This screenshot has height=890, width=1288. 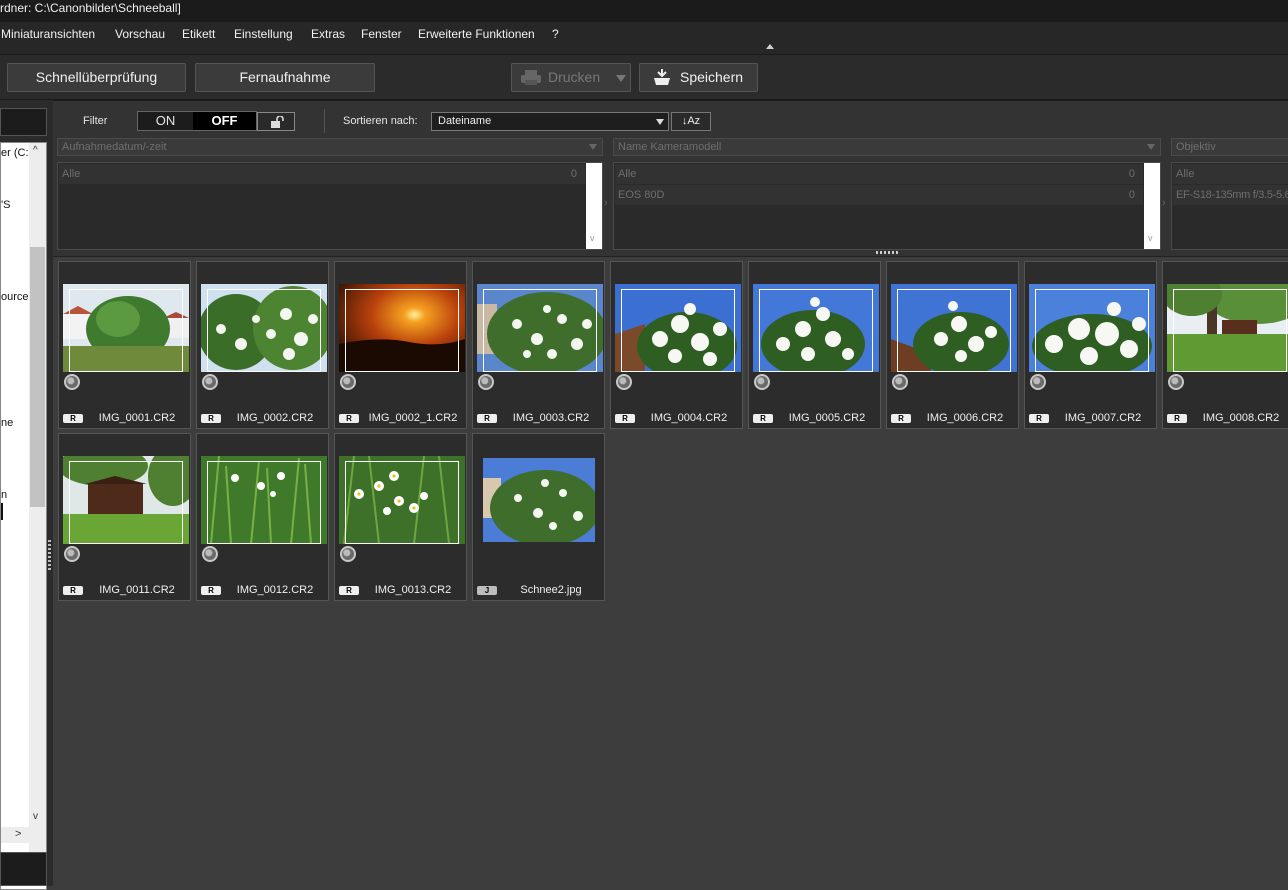 What do you see at coordinates (662, 77) in the screenshot?
I see `save-download-icon` at bounding box center [662, 77].